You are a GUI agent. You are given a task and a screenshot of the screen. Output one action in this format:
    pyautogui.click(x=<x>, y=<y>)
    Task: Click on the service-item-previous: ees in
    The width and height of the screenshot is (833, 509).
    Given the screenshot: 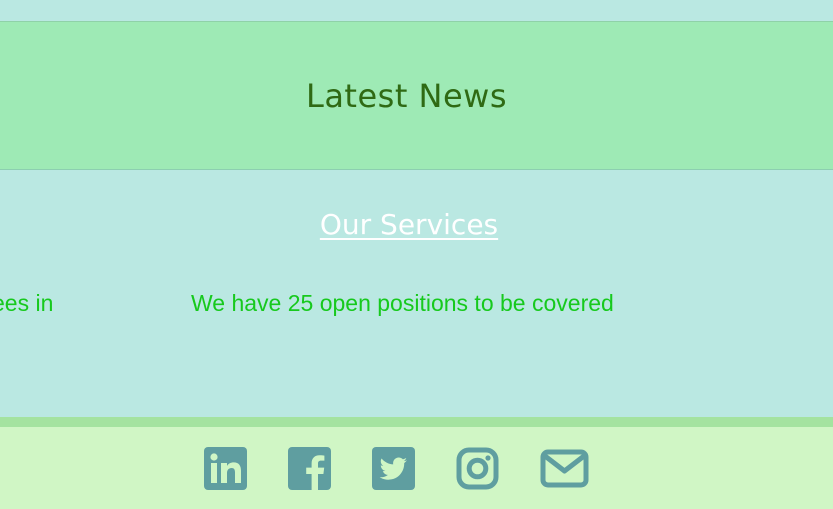 What is the action you would take?
    pyautogui.click(x=27, y=303)
    